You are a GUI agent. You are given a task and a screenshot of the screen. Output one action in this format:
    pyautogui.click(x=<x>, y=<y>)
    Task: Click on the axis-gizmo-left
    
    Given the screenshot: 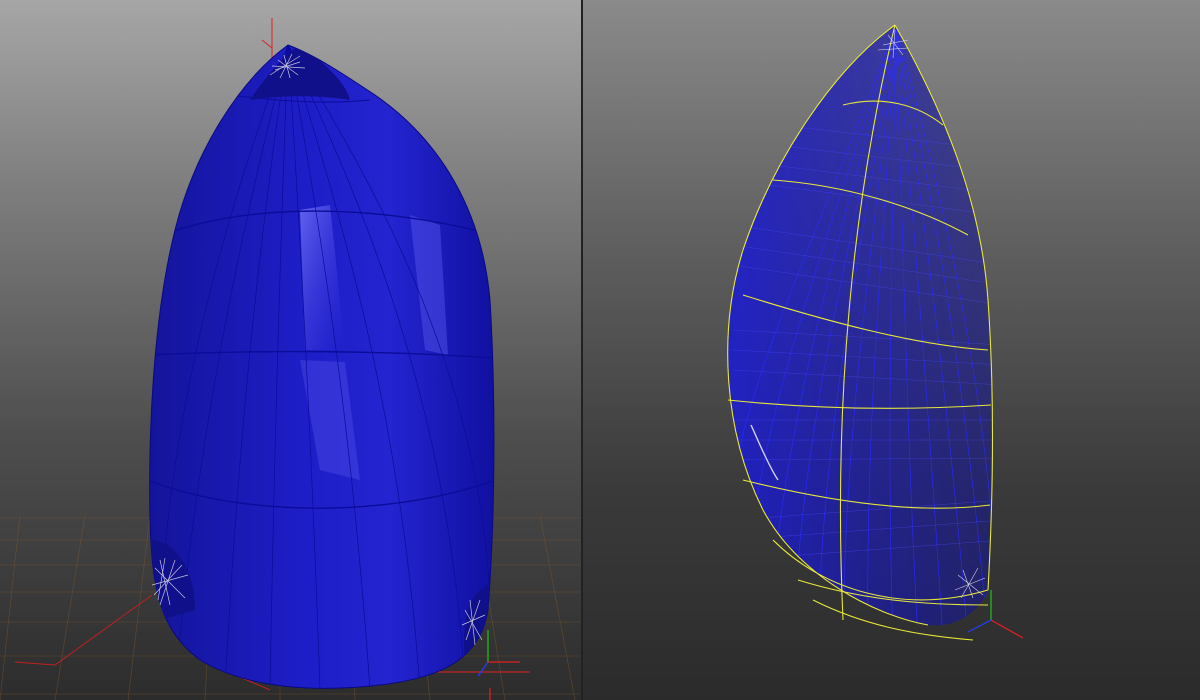 What is the action you would take?
    pyautogui.click(x=498, y=665)
    